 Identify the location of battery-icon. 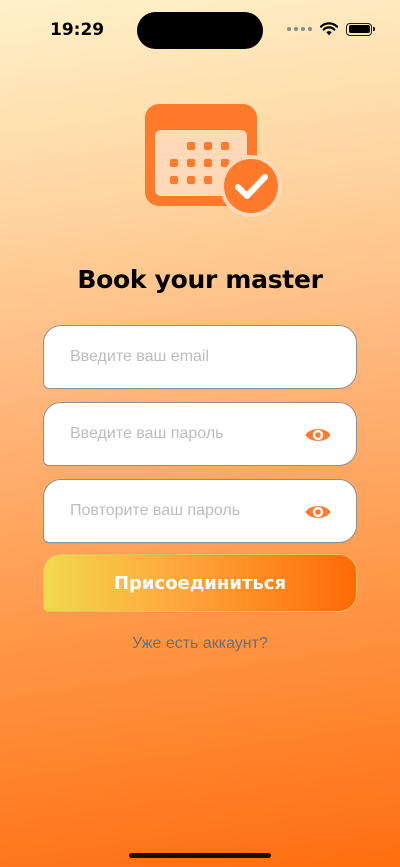
(360, 29).